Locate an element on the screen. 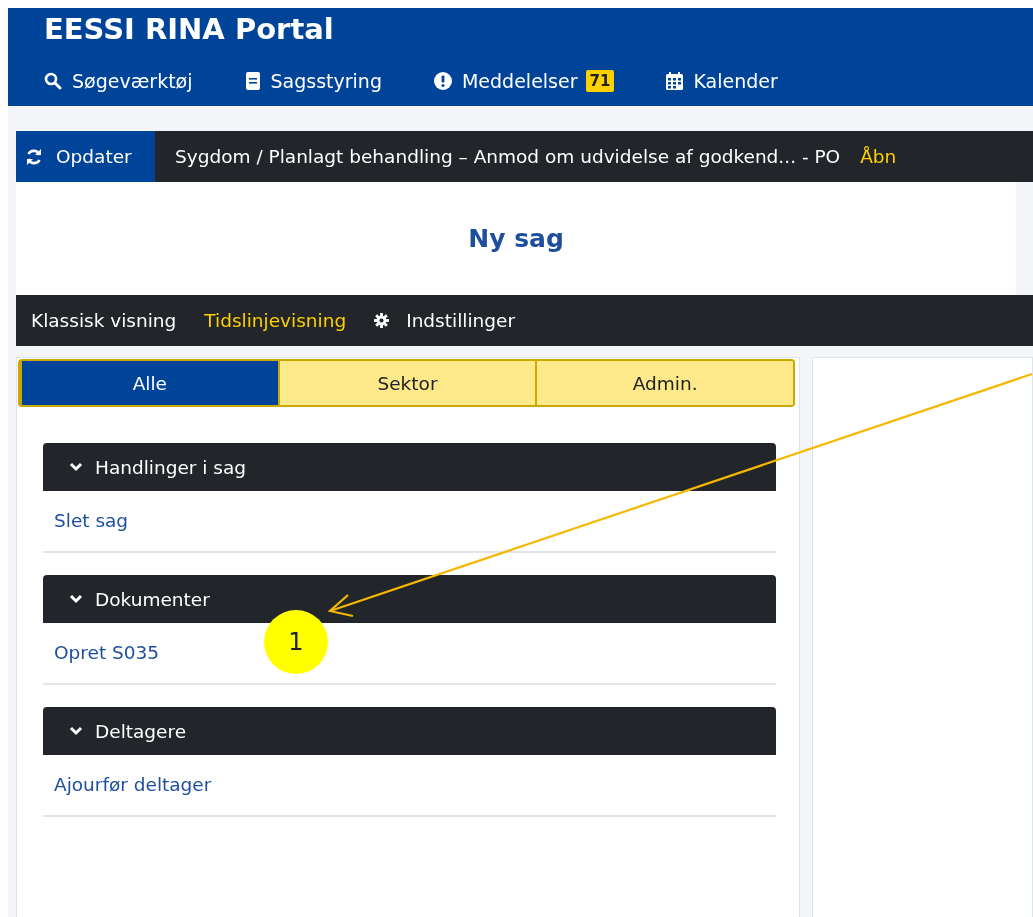 Image resolution: width=1033 pixels, height=917 pixels. action-link: Ajourfør deltager is located at coordinates (409, 786).